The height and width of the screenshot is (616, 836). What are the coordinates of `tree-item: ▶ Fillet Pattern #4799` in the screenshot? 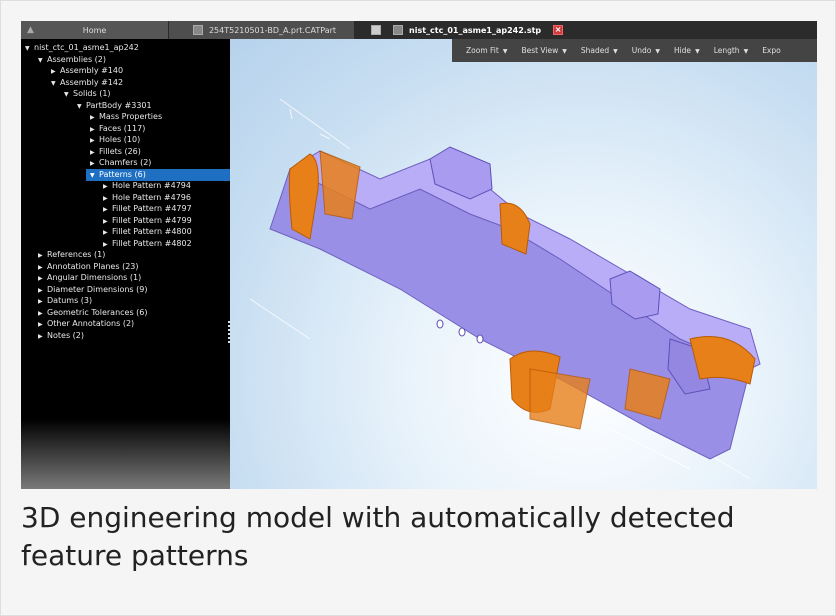 It's located at (147, 221).